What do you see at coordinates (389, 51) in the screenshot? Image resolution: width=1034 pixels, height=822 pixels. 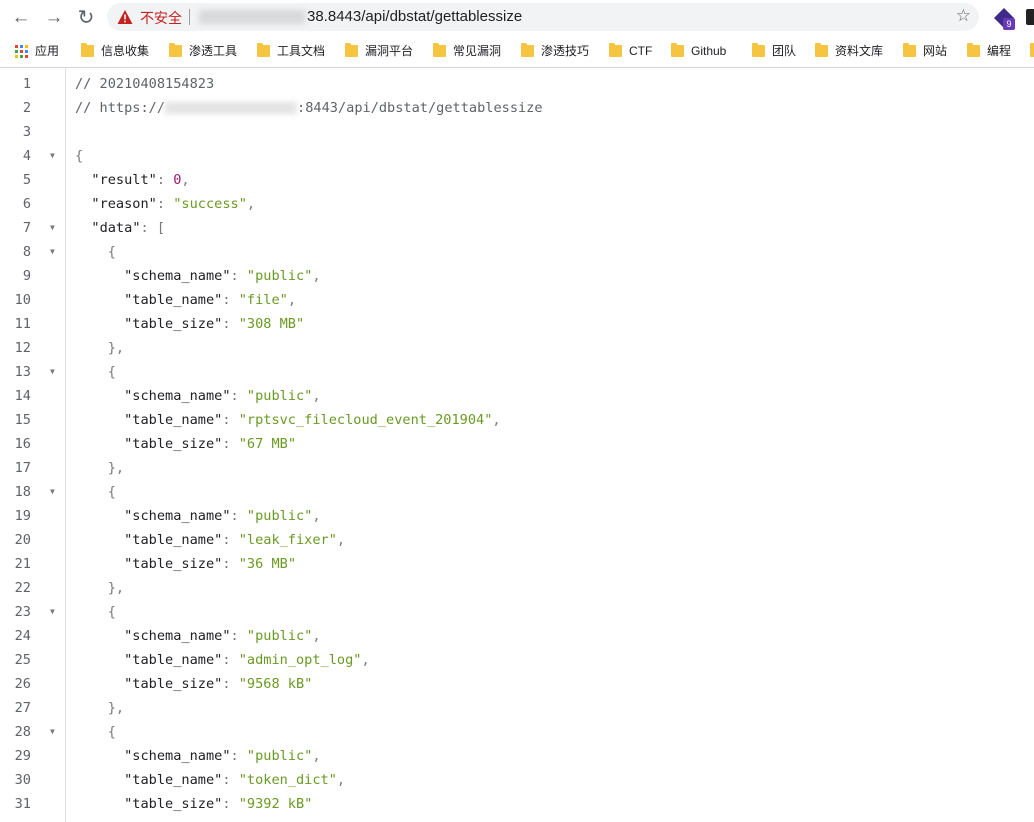 I see `bookmark-label: 漏洞平台` at bounding box center [389, 51].